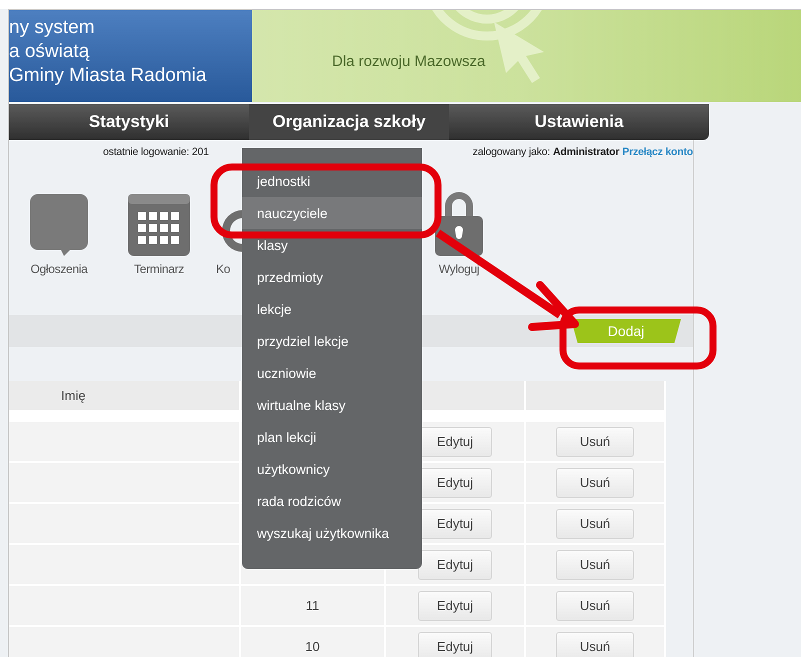 The width and height of the screenshot is (801, 657). Describe the element at coordinates (108, 76) in the screenshot. I see `header-title: Gminy Miasta Radomia` at that location.